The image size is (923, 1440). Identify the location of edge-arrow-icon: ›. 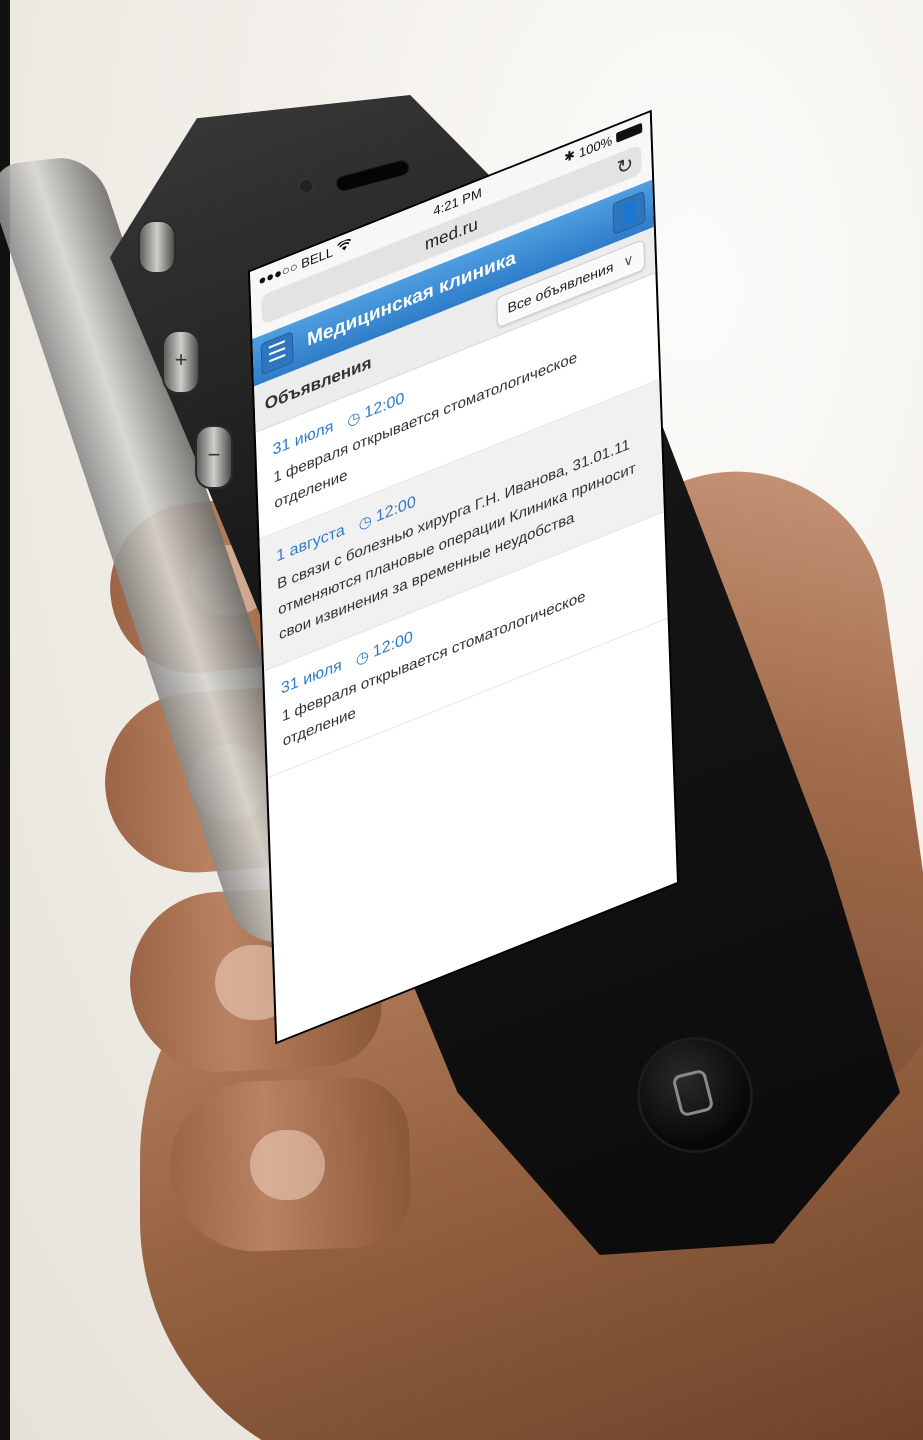
(5, 1277).